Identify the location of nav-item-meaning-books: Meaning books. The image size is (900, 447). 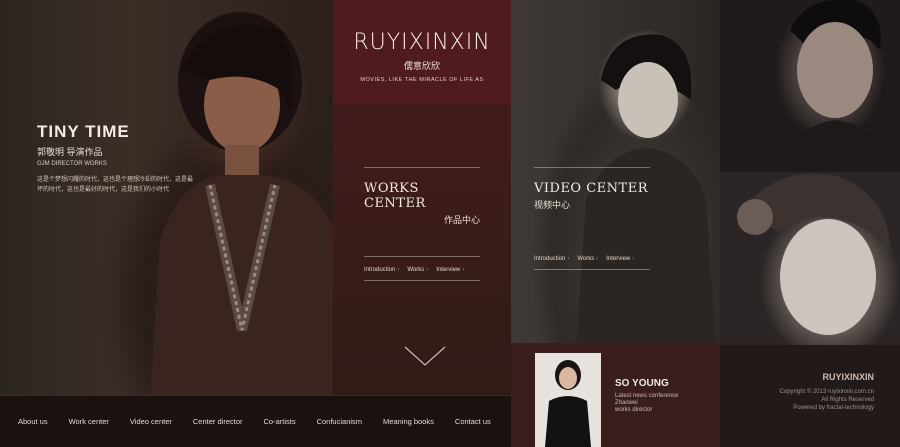
(408, 421).